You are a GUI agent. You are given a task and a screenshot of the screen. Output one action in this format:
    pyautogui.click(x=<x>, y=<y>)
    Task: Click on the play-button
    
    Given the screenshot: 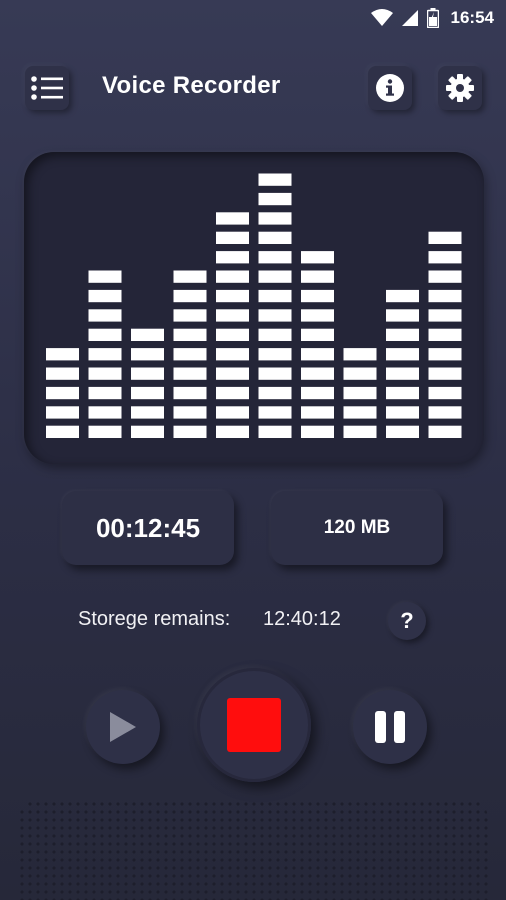 What is the action you would take?
    pyautogui.click(x=123, y=727)
    